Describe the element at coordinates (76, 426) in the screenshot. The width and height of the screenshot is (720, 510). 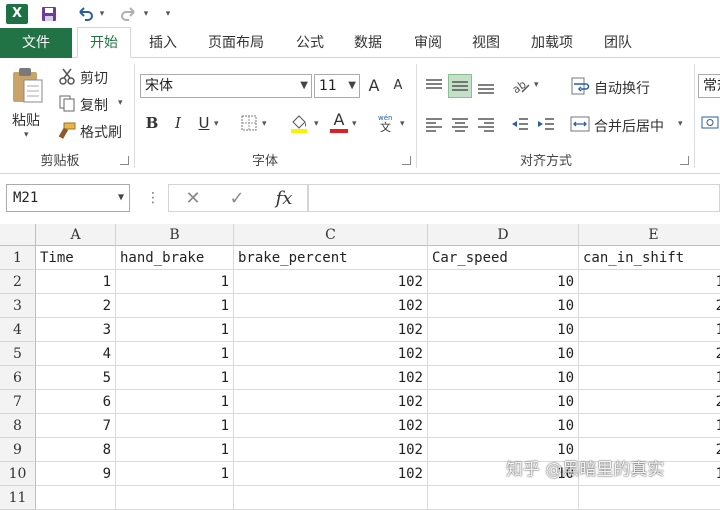
I see `data-cell: 7` at that location.